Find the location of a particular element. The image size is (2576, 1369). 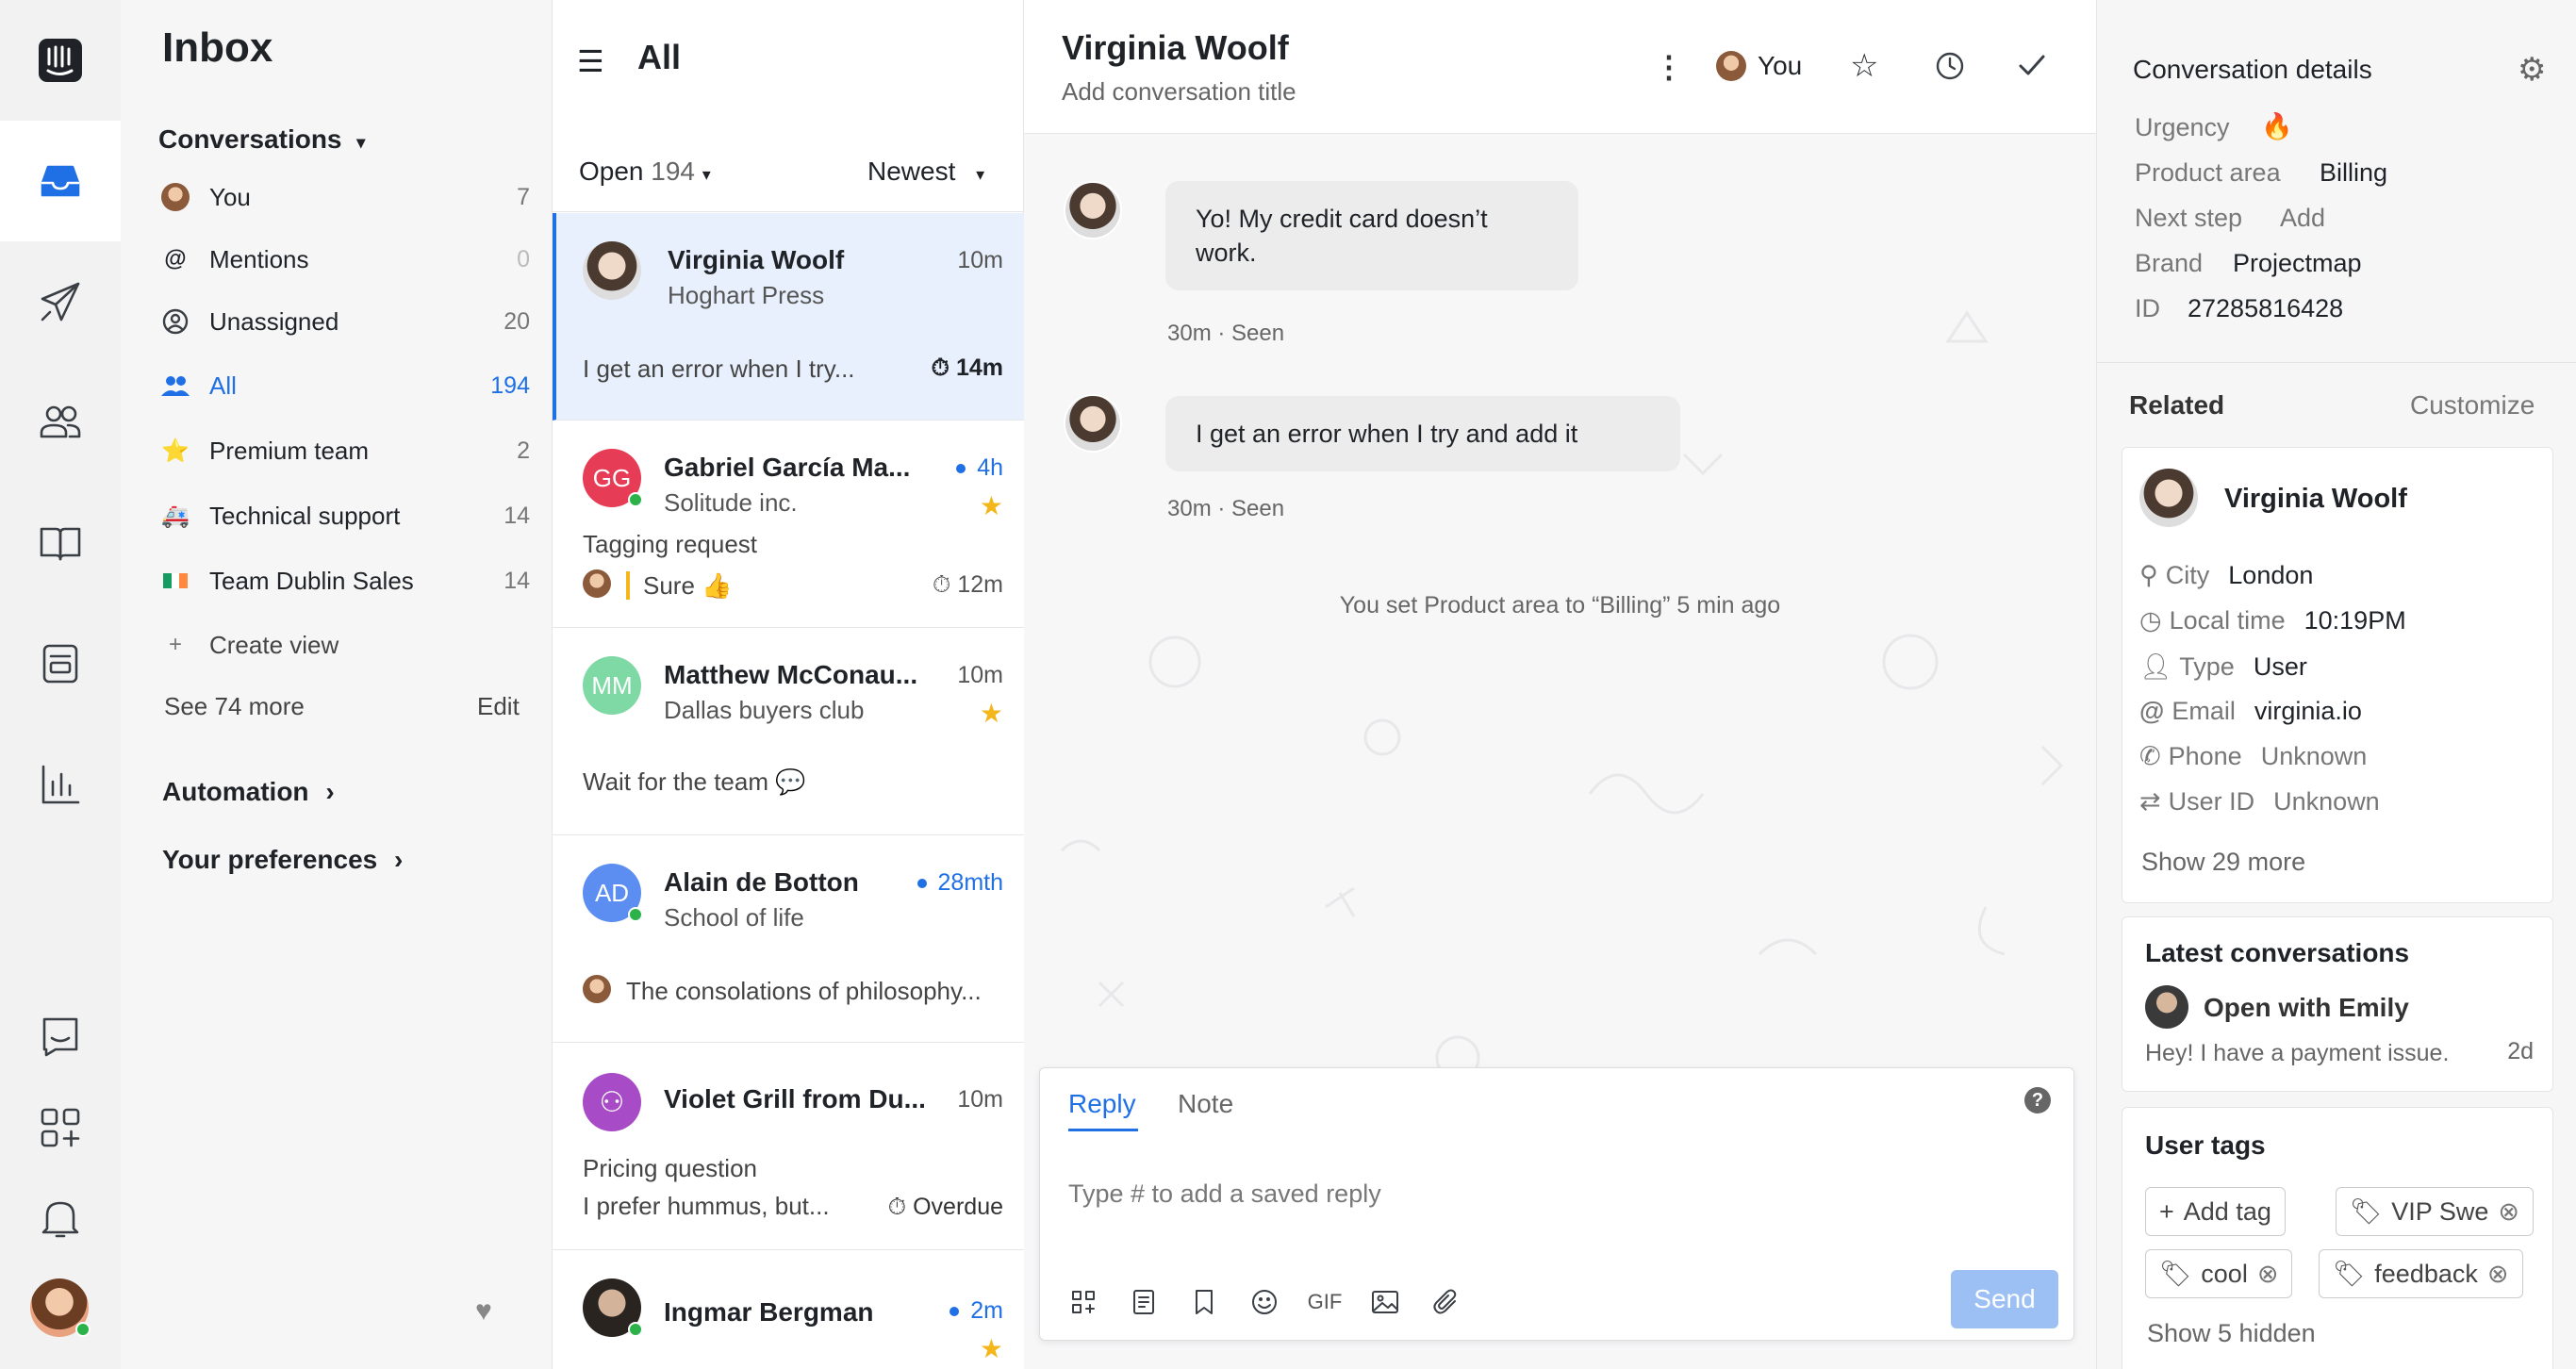

active-tab-indicator is located at coordinates (1103, 1130).